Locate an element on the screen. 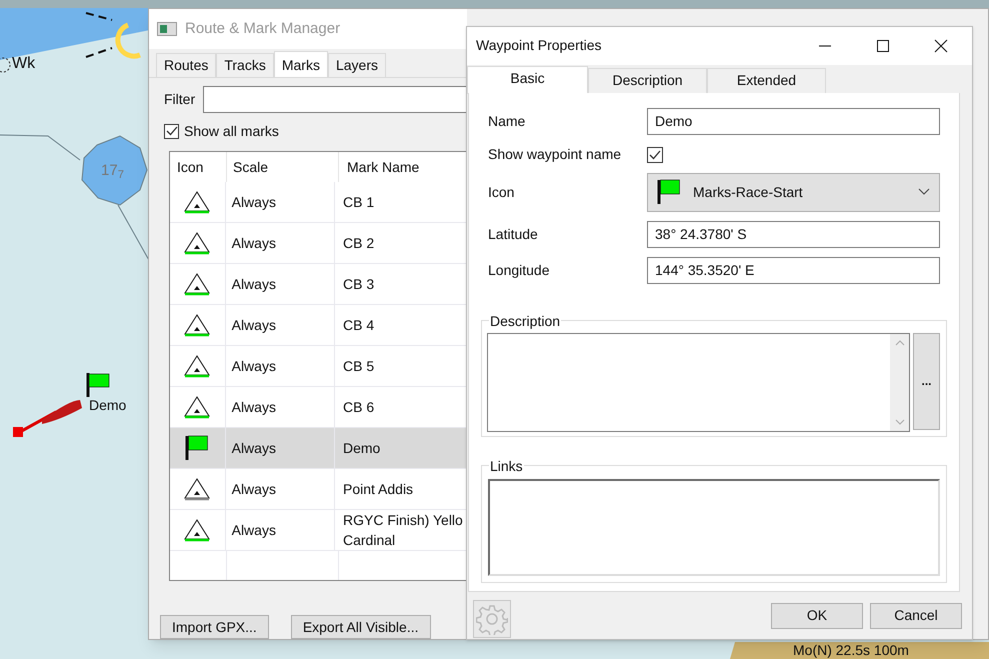 Image resolution: width=989 pixels, height=659 pixels. table-cell-text: RGYC Finish) Yello Cardinal is located at coordinates (403, 530).